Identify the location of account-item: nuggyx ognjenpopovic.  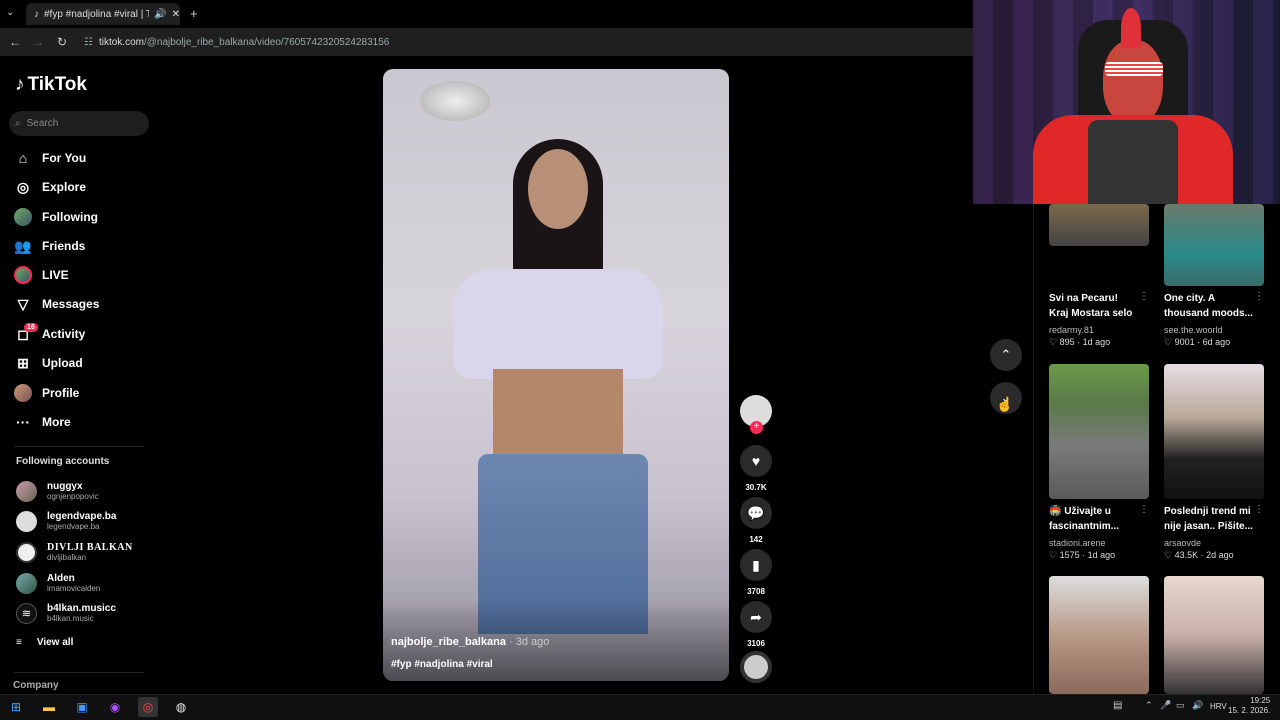
(81, 491).